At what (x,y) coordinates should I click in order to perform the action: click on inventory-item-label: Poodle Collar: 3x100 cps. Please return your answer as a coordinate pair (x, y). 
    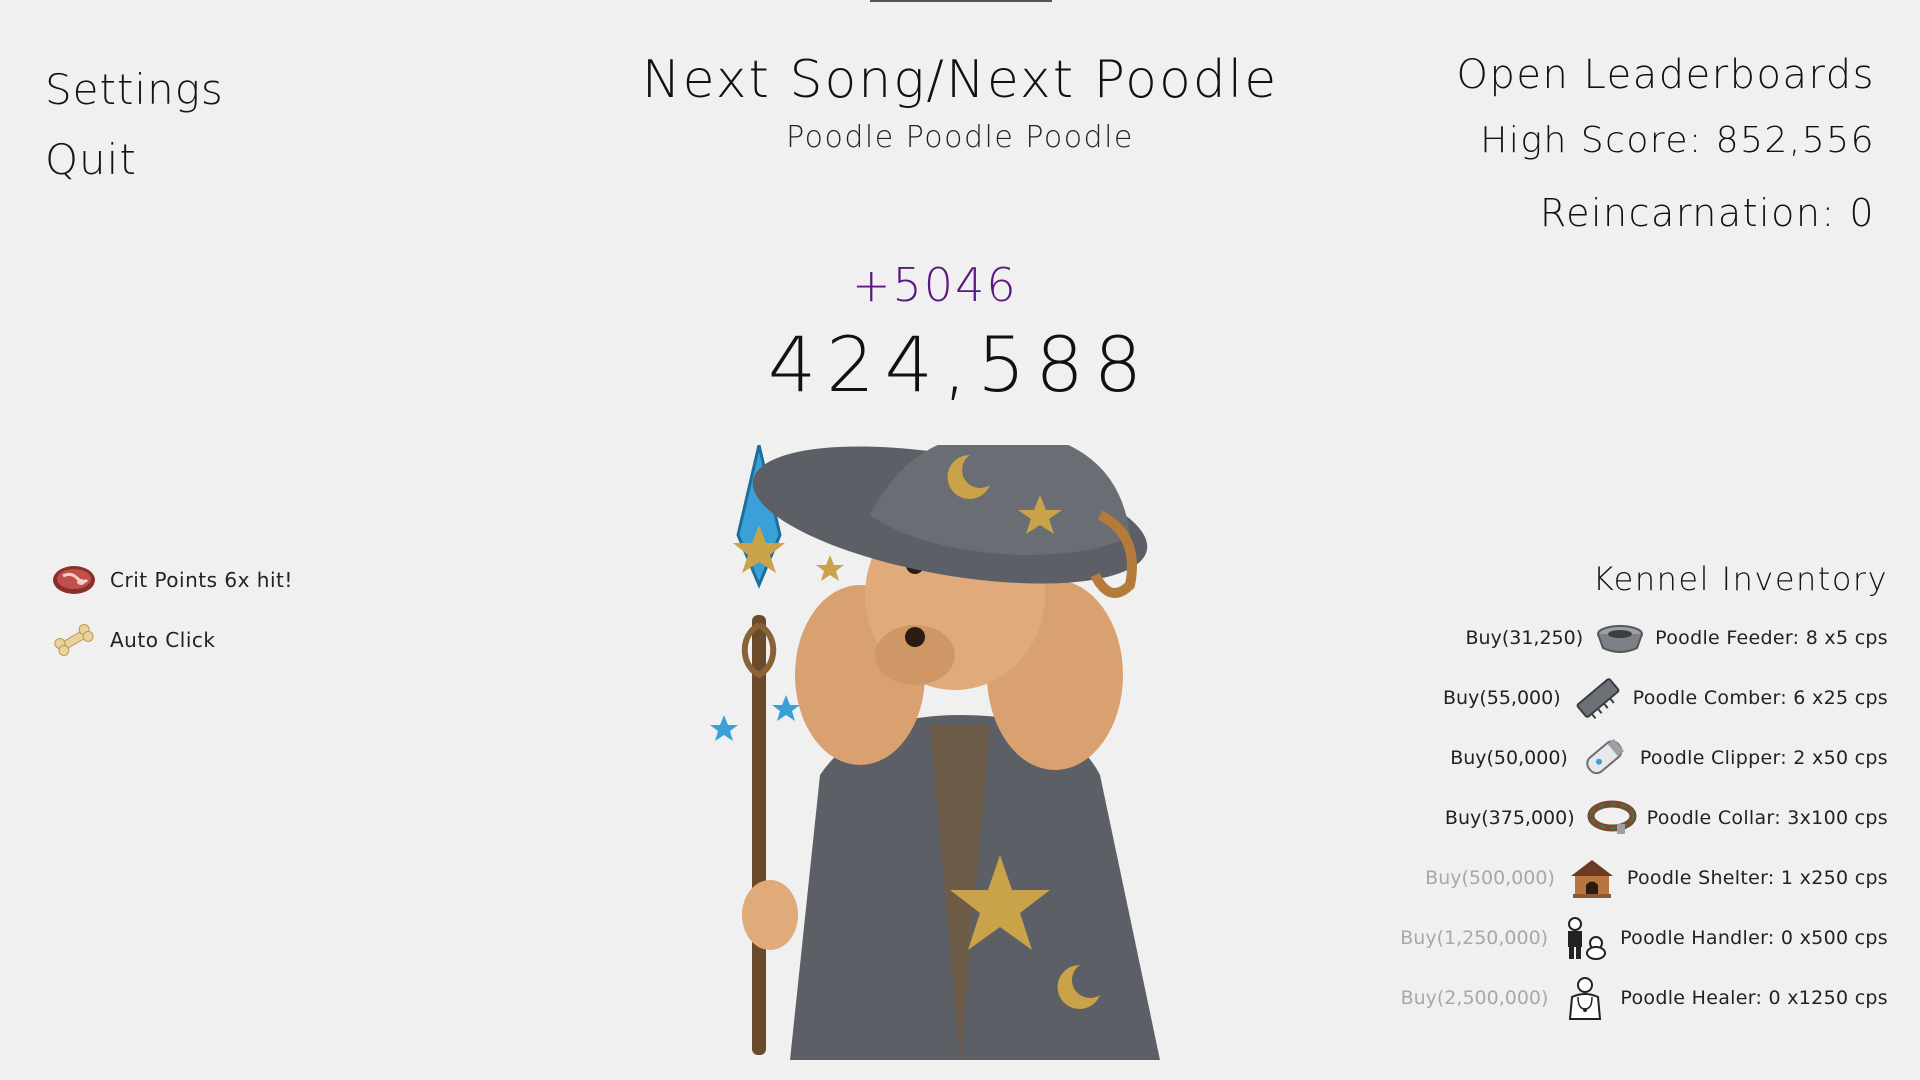
    Looking at the image, I should click on (1767, 818).